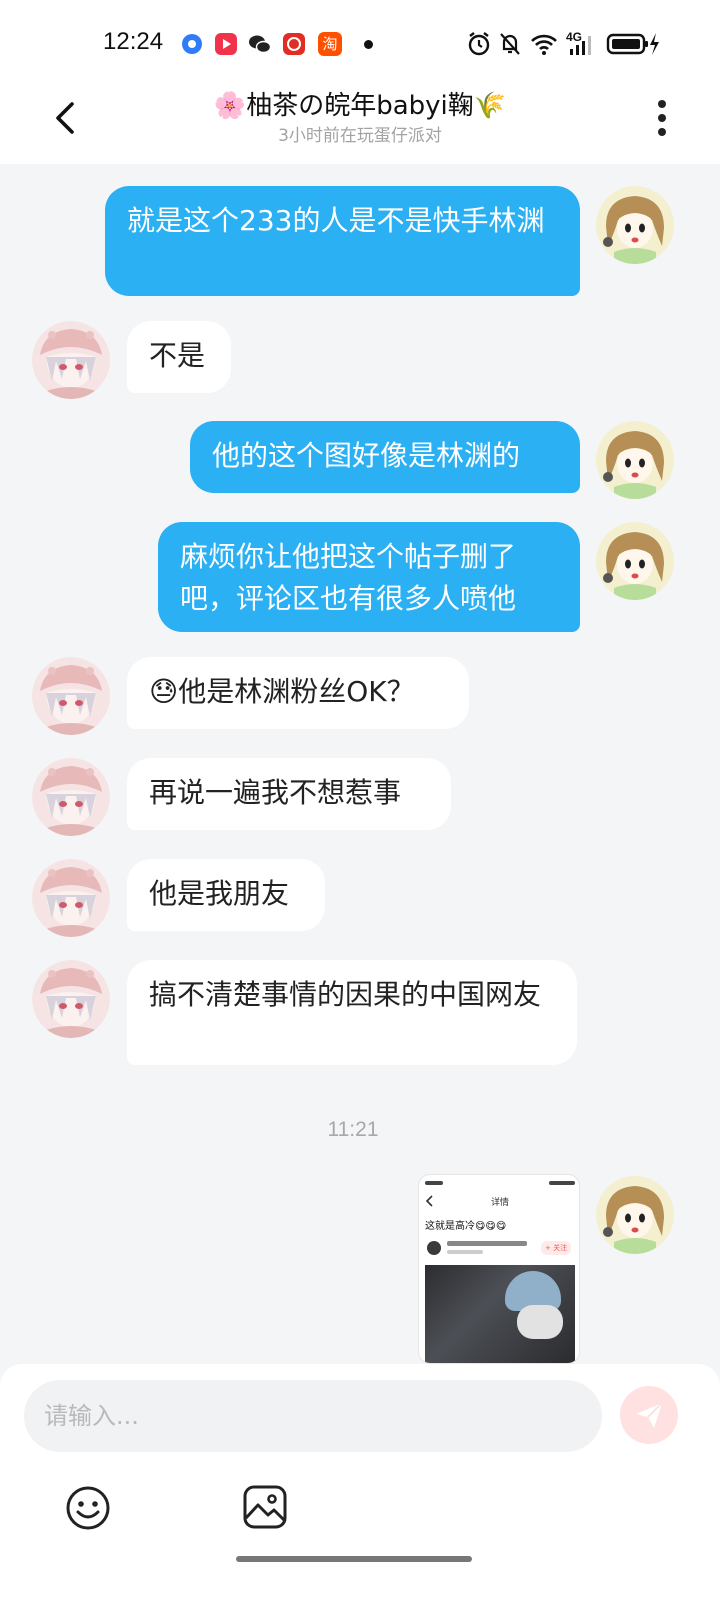 This screenshot has width=720, height=1600. I want to click on send-button, so click(649, 1415).